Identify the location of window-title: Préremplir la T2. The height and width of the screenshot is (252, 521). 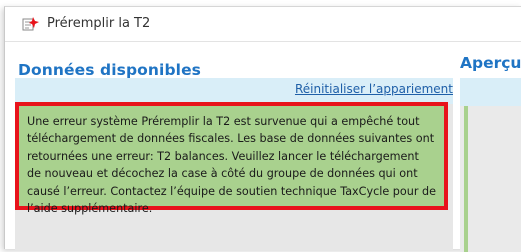
(99, 23).